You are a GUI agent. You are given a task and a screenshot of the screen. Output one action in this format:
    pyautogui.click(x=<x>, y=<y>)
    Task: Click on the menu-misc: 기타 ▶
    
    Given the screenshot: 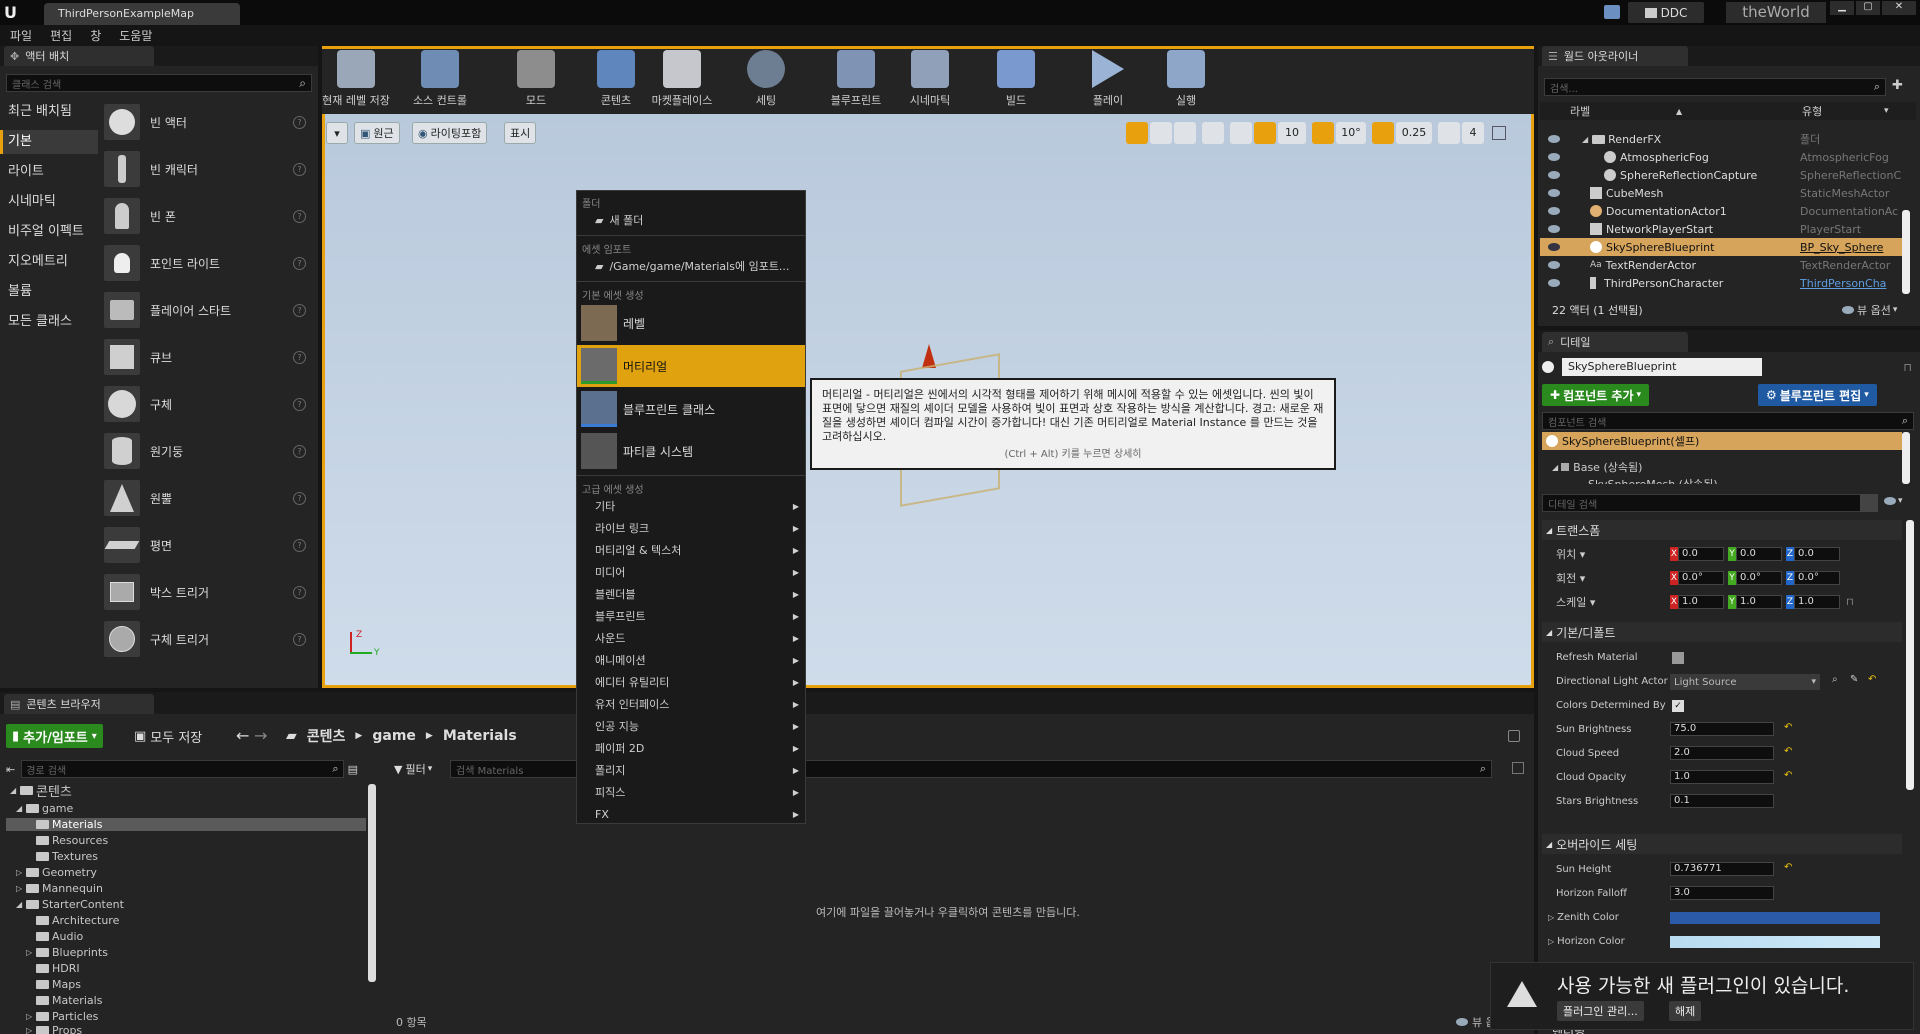 What is the action you would take?
    pyautogui.click(x=691, y=506)
    